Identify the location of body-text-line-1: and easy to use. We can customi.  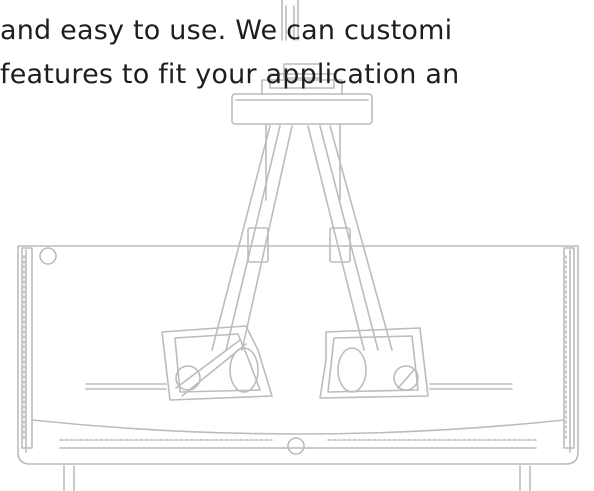
(226, 30).